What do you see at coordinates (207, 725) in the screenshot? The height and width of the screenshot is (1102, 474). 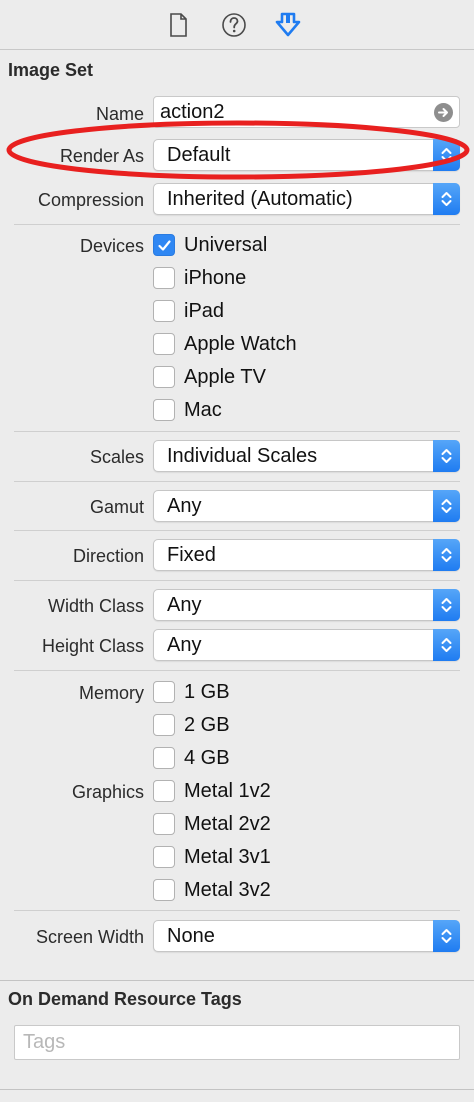 I see `memory-checkbox-label: 2 GB` at bounding box center [207, 725].